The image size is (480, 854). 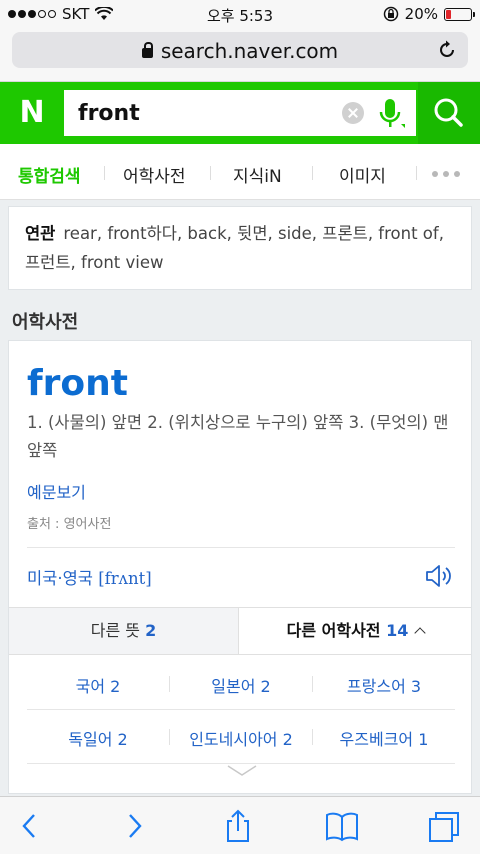 I want to click on battery-icon, so click(x=459, y=14).